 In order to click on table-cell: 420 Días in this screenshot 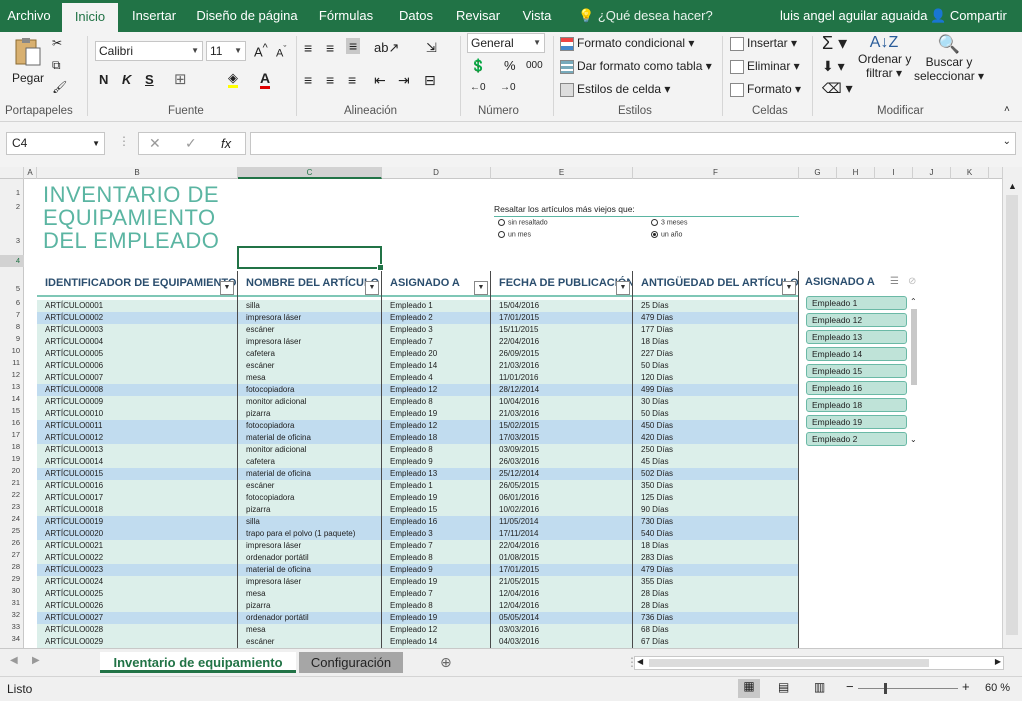, I will do `click(716, 438)`.